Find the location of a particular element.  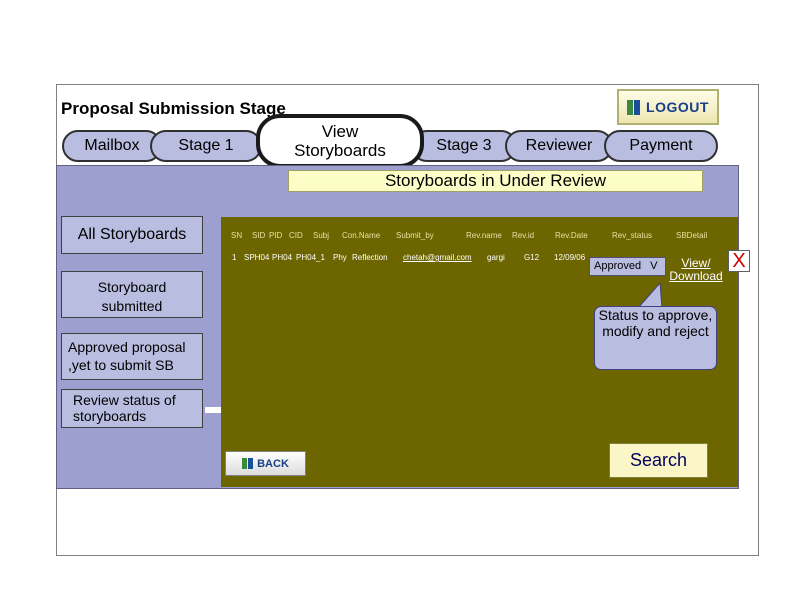

logout-button: LOGOUT is located at coordinates (668, 107).